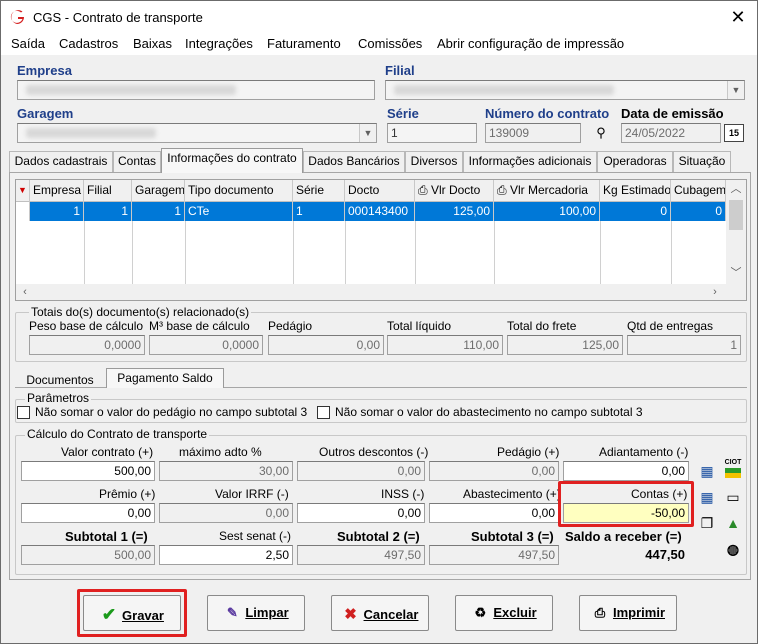 This screenshot has width=758, height=644. I want to click on premio-label: Prêmio (+), so click(127, 494).